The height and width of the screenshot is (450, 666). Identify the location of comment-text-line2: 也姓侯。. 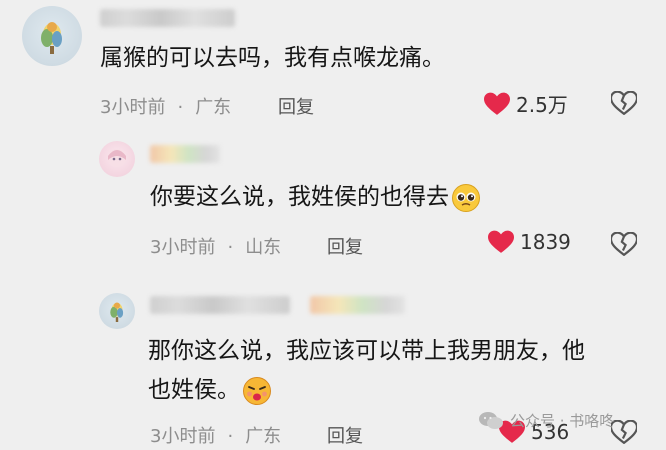
(194, 390).